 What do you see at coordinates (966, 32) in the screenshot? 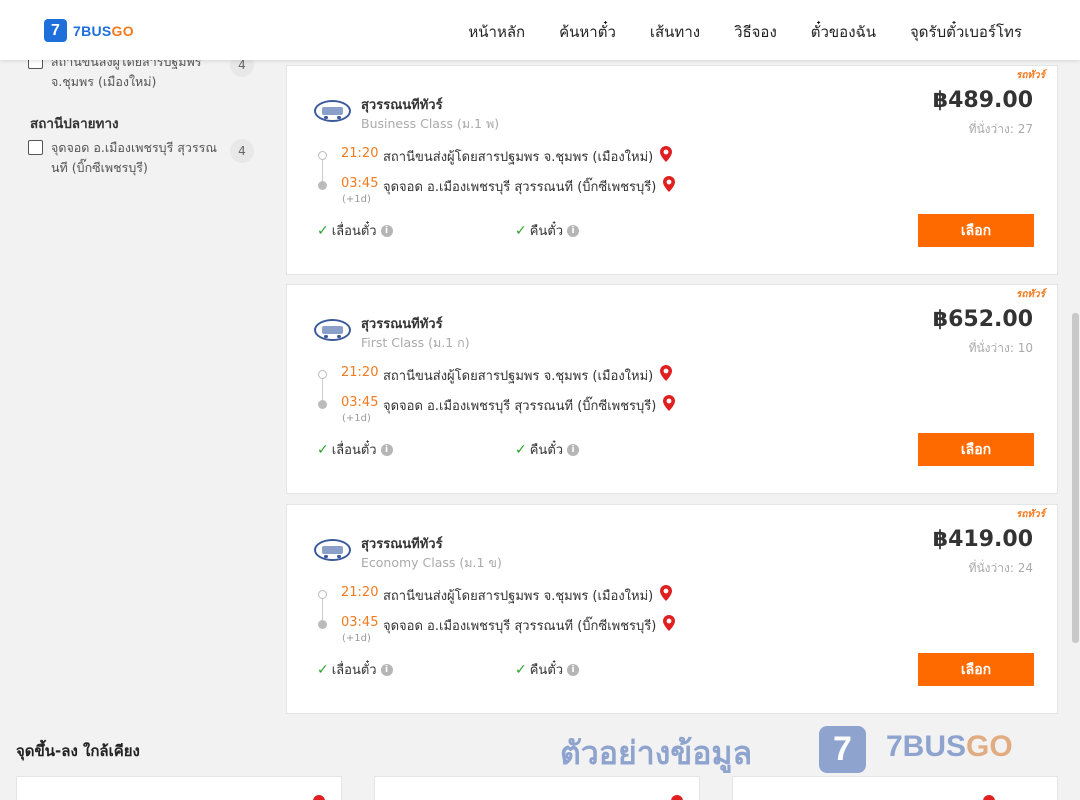
I see `nav-ticket-pickup-phone: จุดรับตั๋วเบอร์โทร` at bounding box center [966, 32].